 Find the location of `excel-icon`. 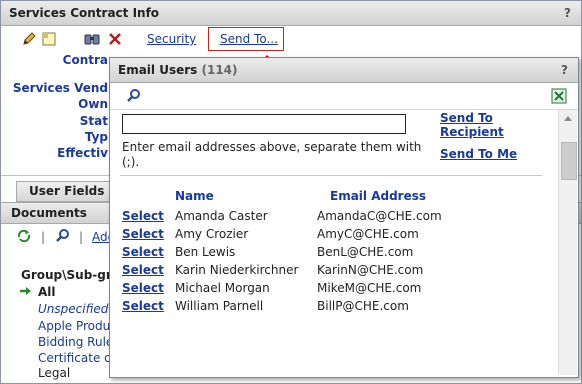

excel-icon is located at coordinates (559, 96).